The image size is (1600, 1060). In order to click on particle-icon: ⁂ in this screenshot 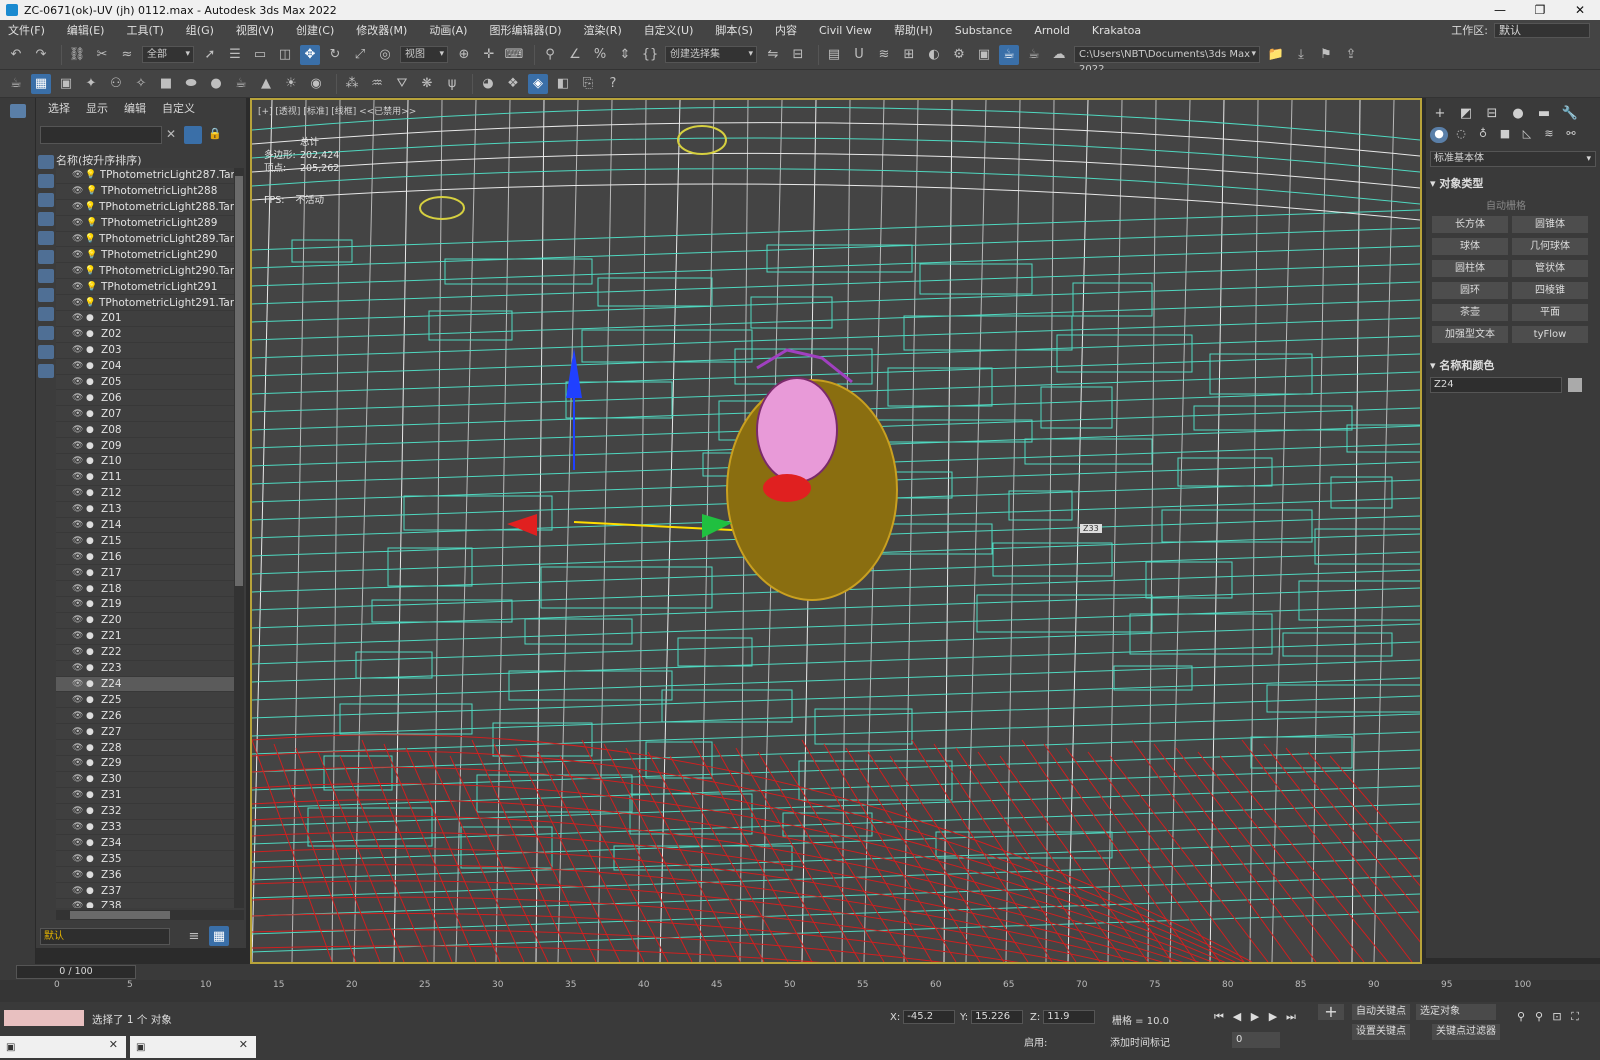, I will do `click(352, 84)`.